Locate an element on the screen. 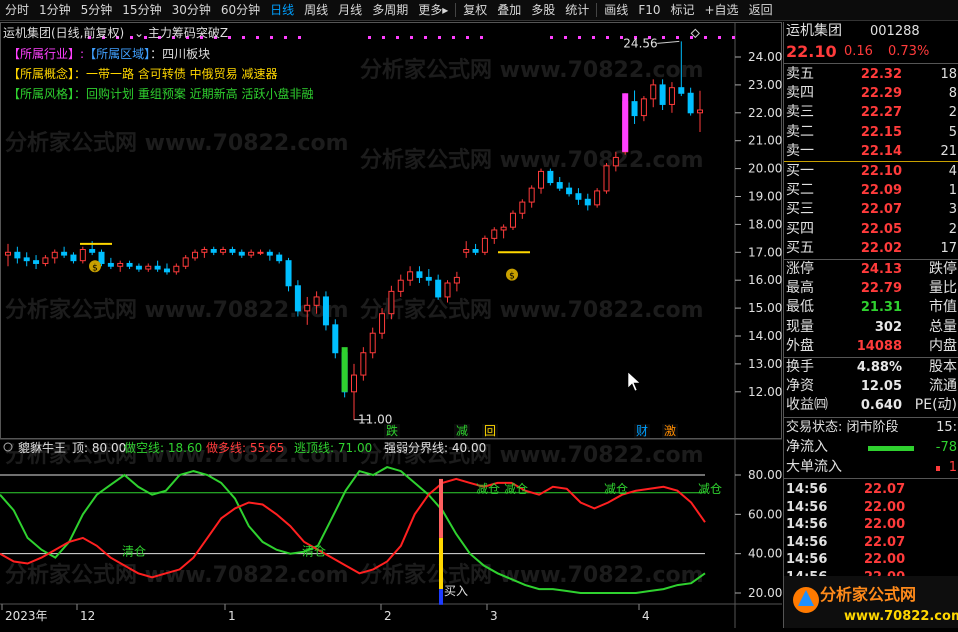 Image resolution: width=958 pixels, height=632 pixels. ask-volume: 8 is located at coordinates (952, 94).